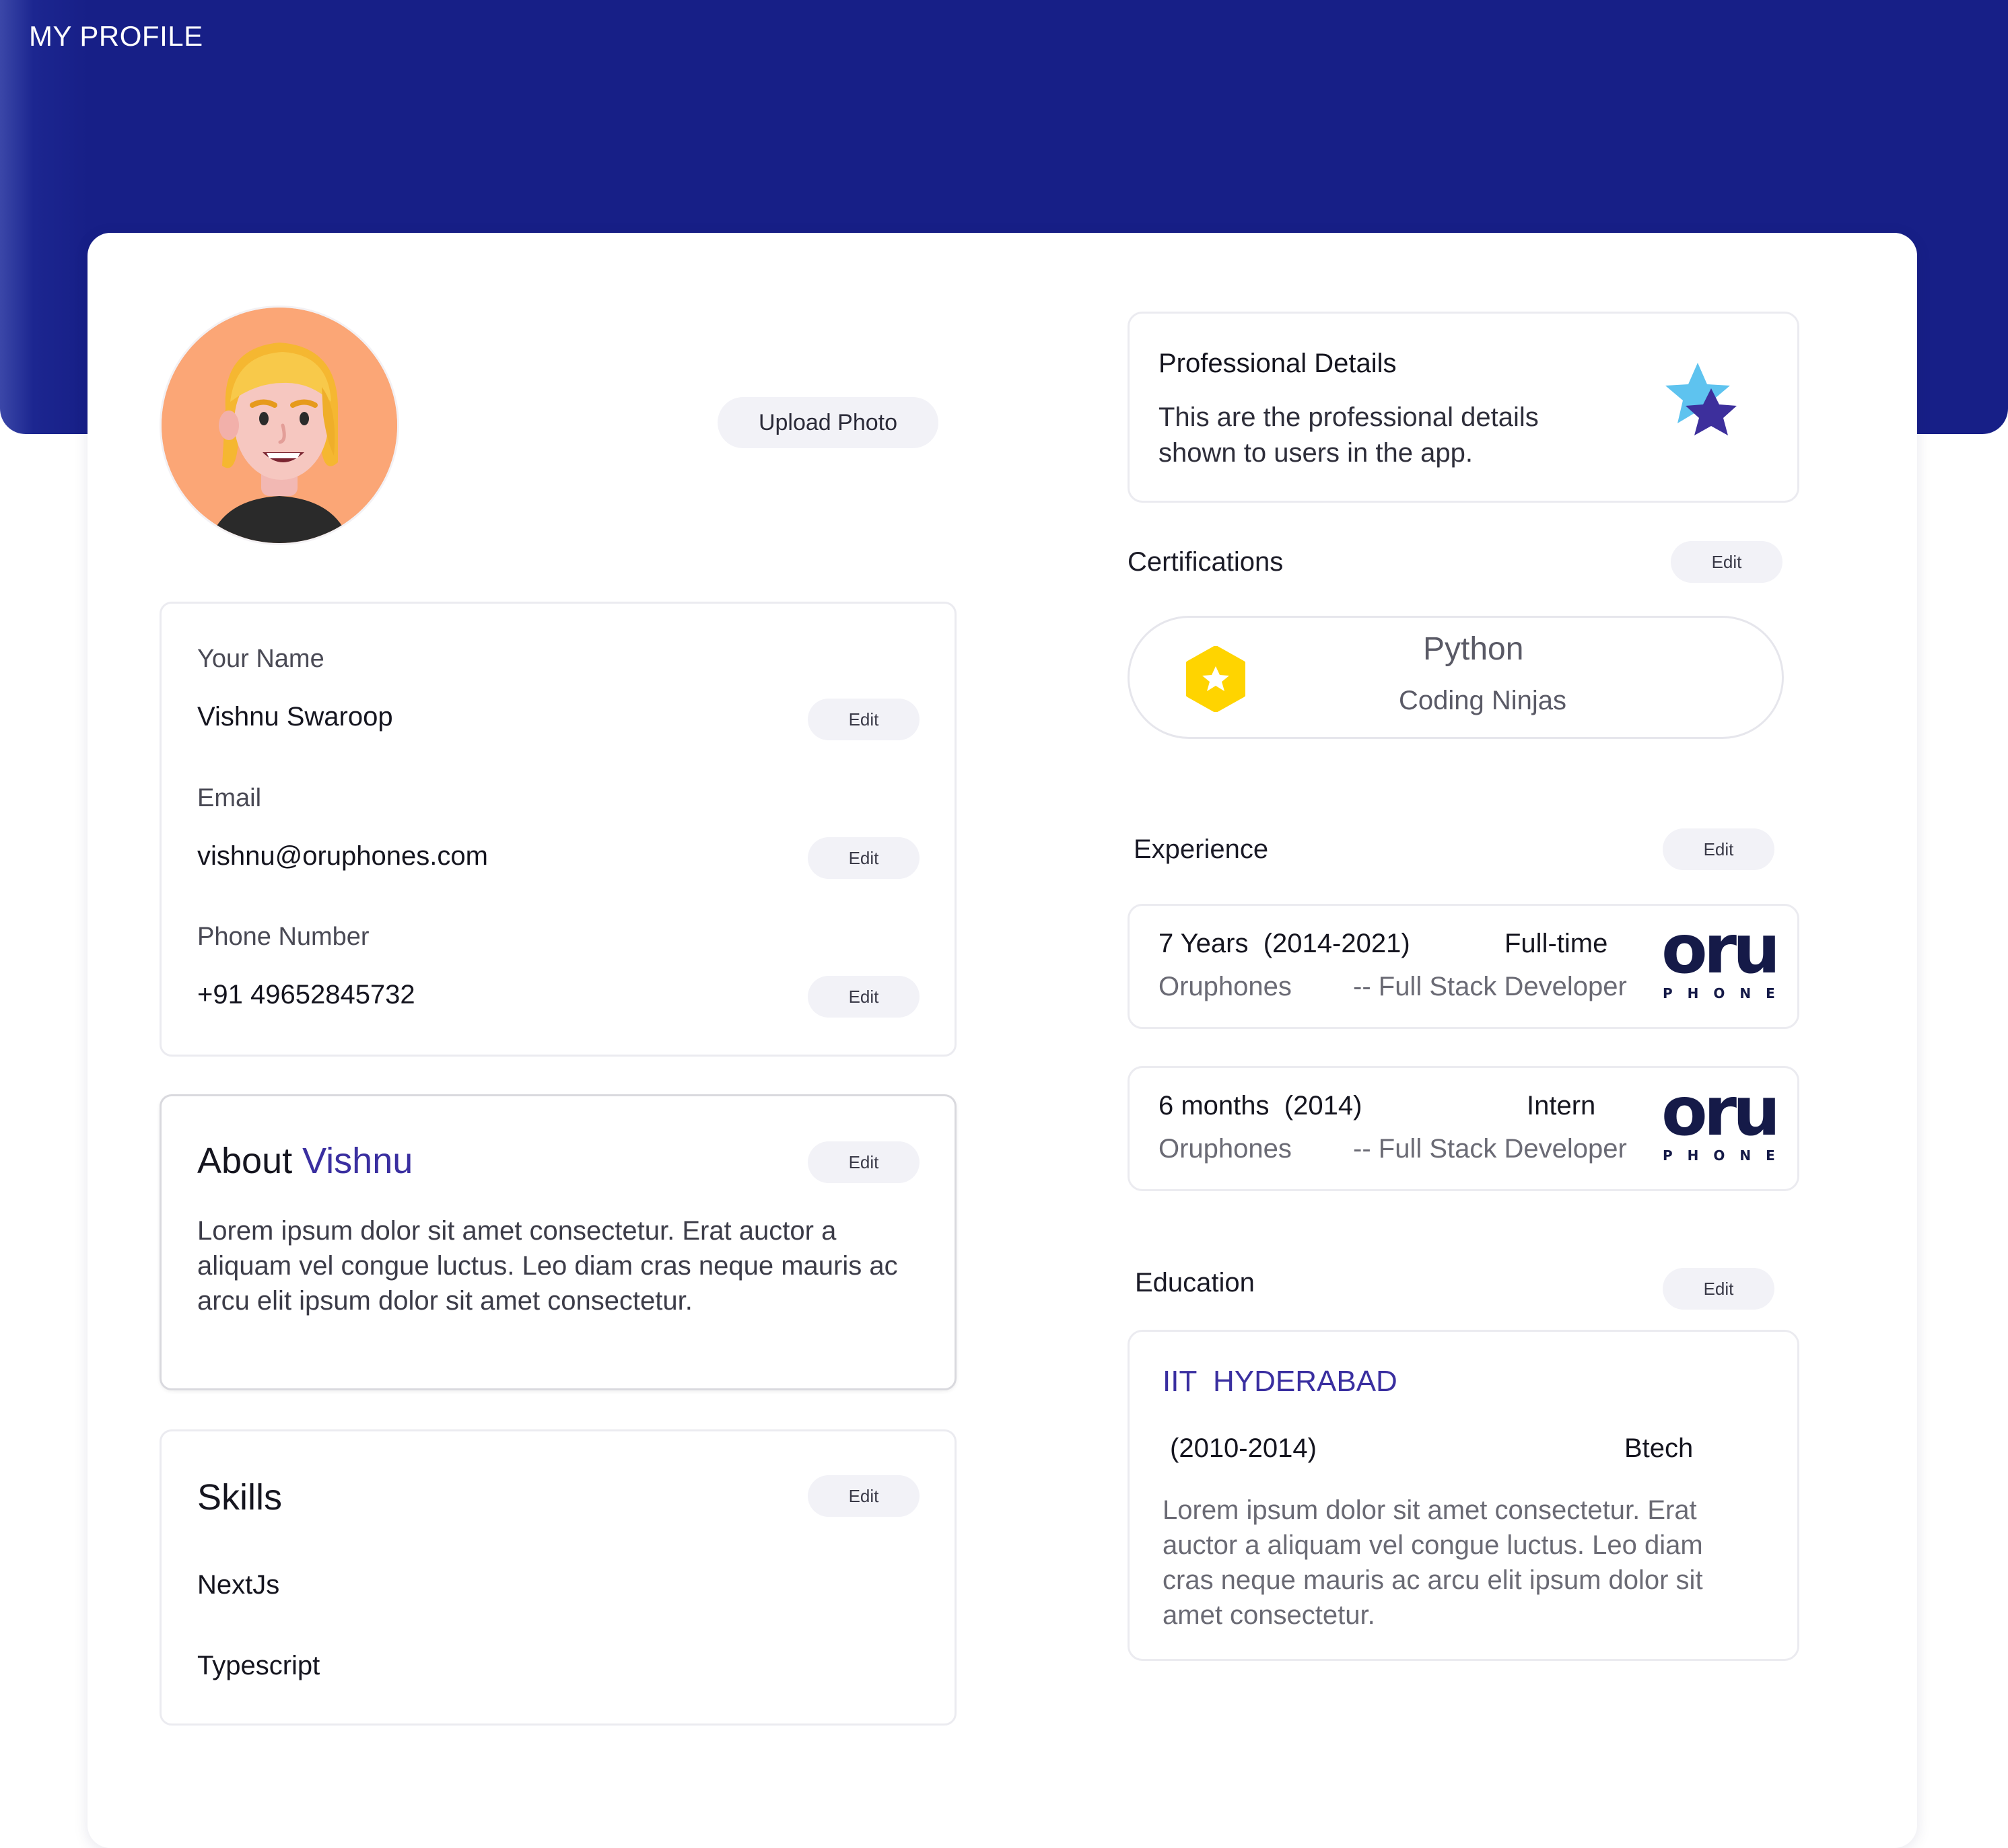 The image size is (2008, 1848). What do you see at coordinates (864, 1162) in the screenshot?
I see `edit-about-button: Edit` at bounding box center [864, 1162].